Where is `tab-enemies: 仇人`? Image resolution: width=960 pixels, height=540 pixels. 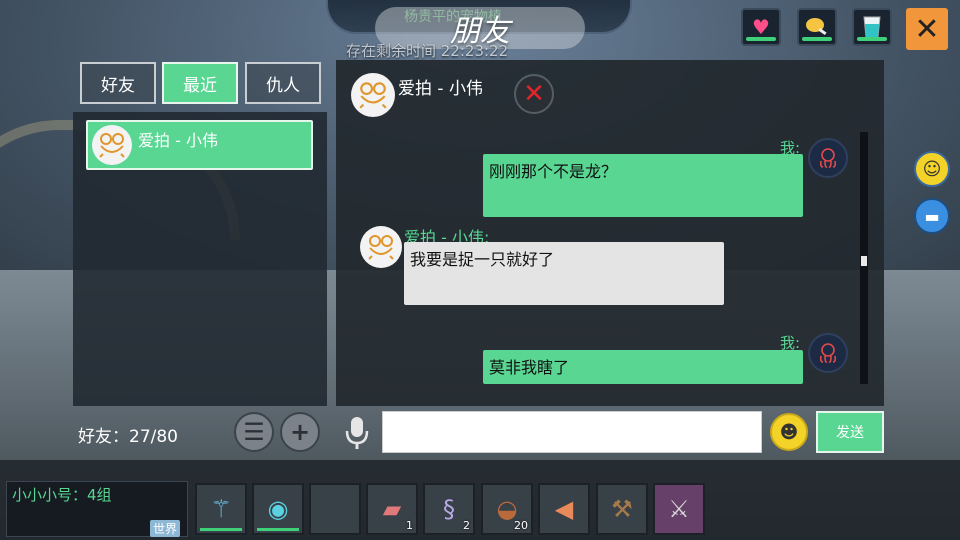
tab-enemies: 仇人 is located at coordinates (283, 83).